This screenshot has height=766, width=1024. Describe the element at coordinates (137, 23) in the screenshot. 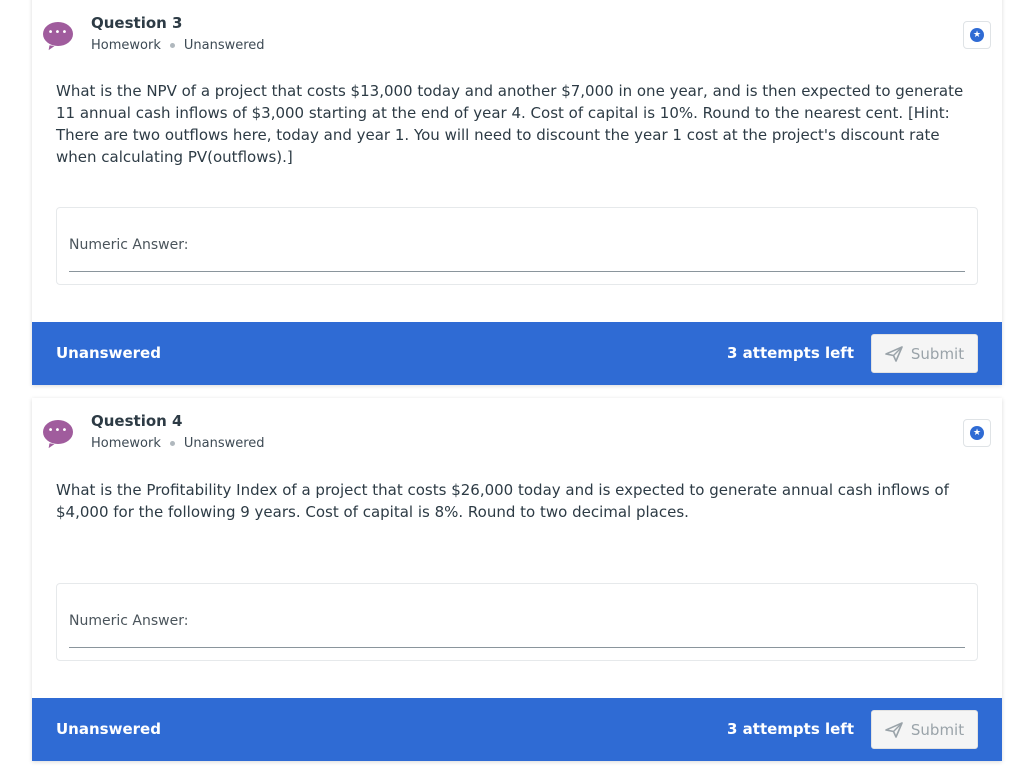

I see `question-title: Question 3` at that location.